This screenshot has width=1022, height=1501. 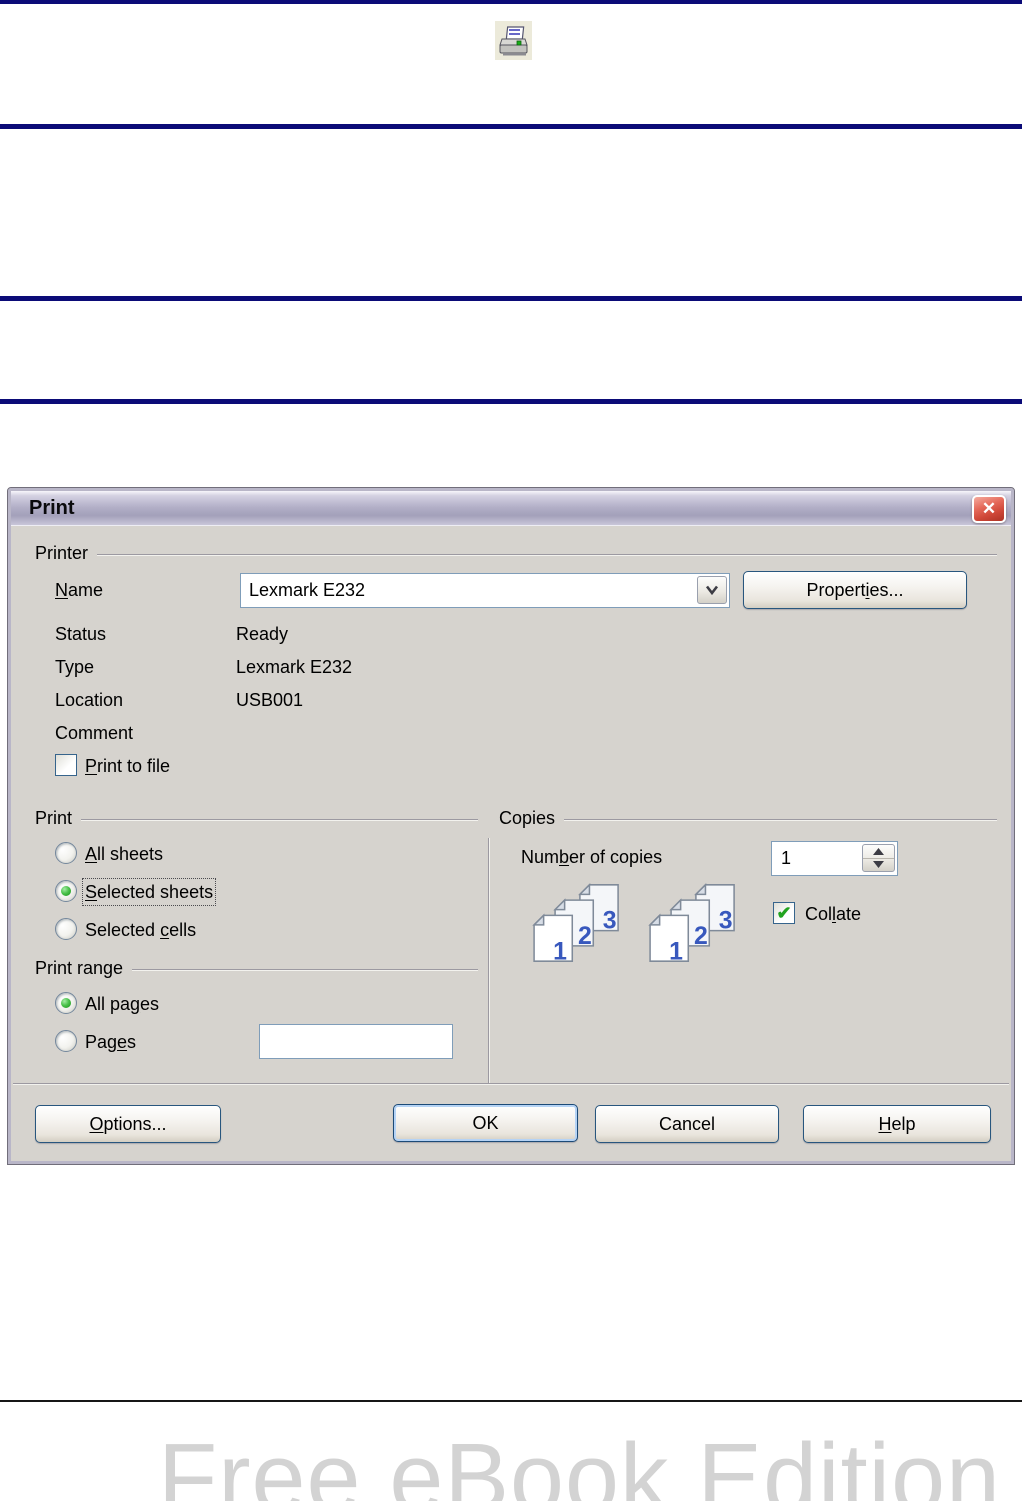 I want to click on cancel-button: Cancel, so click(x=687, y=1124).